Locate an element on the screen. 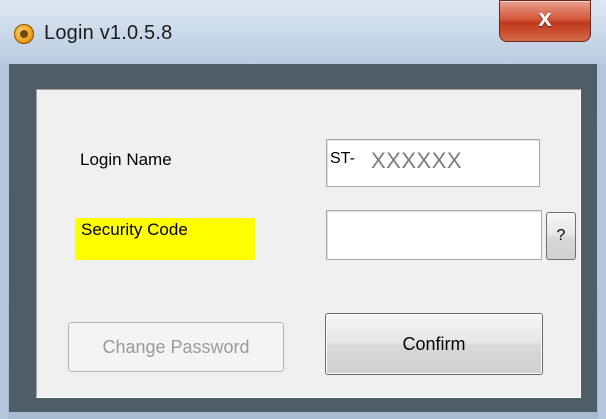  login-name-value: XXXXXX is located at coordinates (417, 160).